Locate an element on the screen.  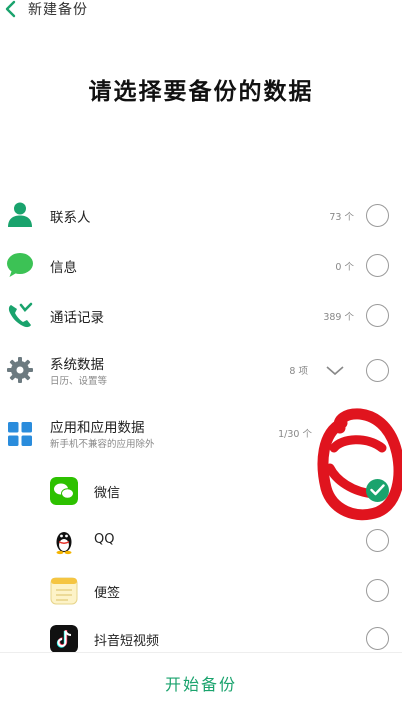
backup-item-system-data: 系统数据 日历、设置等 8 项 is located at coordinates (201, 371).